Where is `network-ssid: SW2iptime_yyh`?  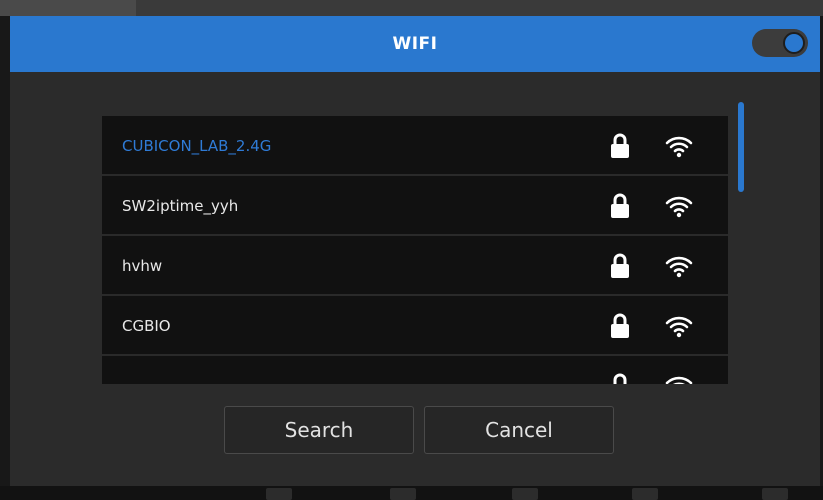
network-ssid: SW2iptime_yyh is located at coordinates (180, 206).